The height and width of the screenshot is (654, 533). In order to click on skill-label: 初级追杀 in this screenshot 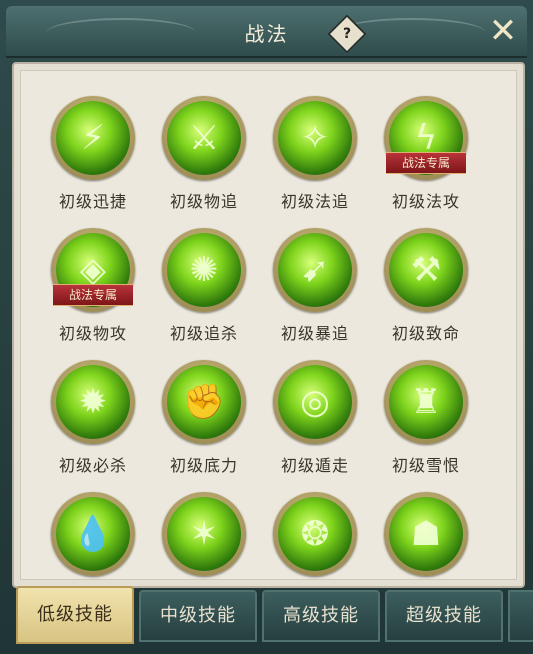, I will do `click(203, 333)`.